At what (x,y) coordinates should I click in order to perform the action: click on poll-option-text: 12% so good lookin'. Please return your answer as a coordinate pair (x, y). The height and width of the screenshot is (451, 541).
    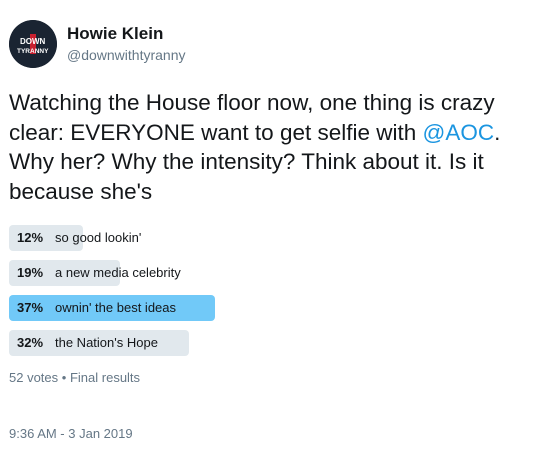
    Looking at the image, I should click on (79, 237).